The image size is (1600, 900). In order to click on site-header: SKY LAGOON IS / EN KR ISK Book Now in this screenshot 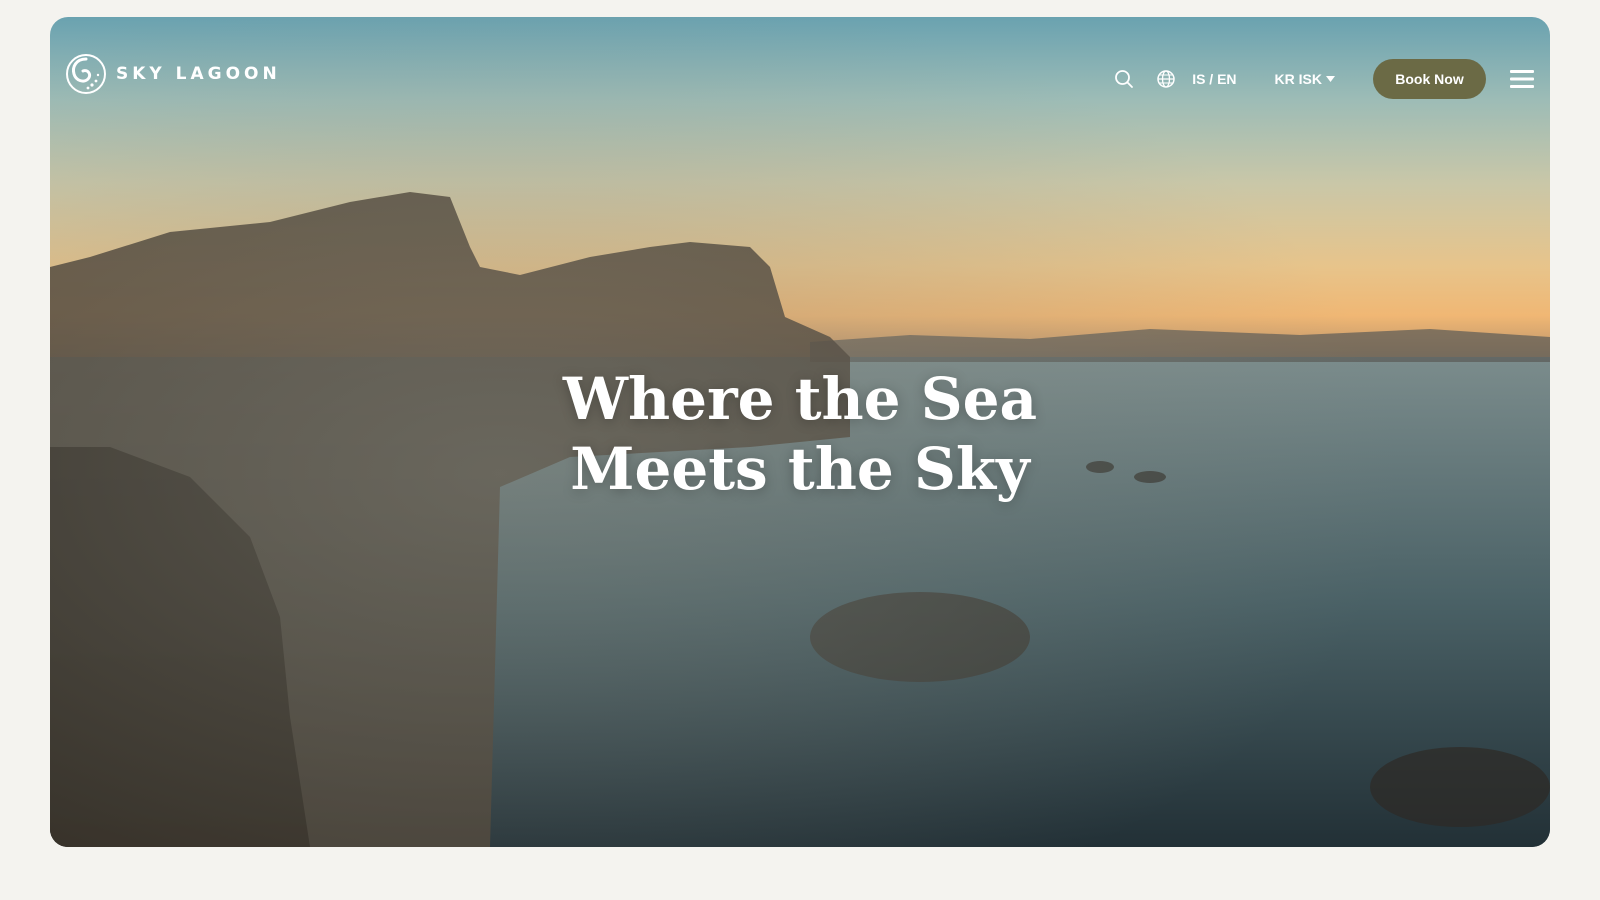, I will do `click(800, 77)`.